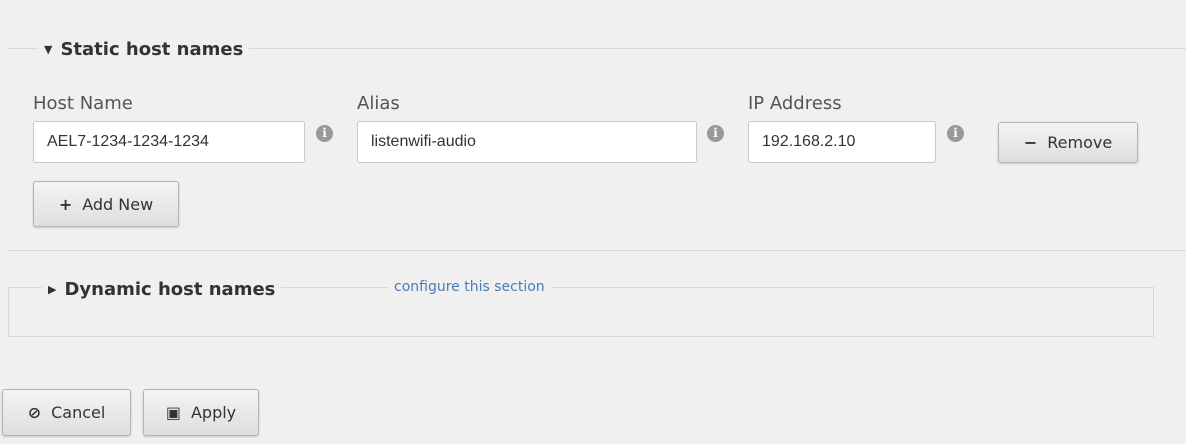 This screenshot has width=1186, height=444. Describe the element at coordinates (118, 204) in the screenshot. I see `add-new-button-label: Add New` at that location.